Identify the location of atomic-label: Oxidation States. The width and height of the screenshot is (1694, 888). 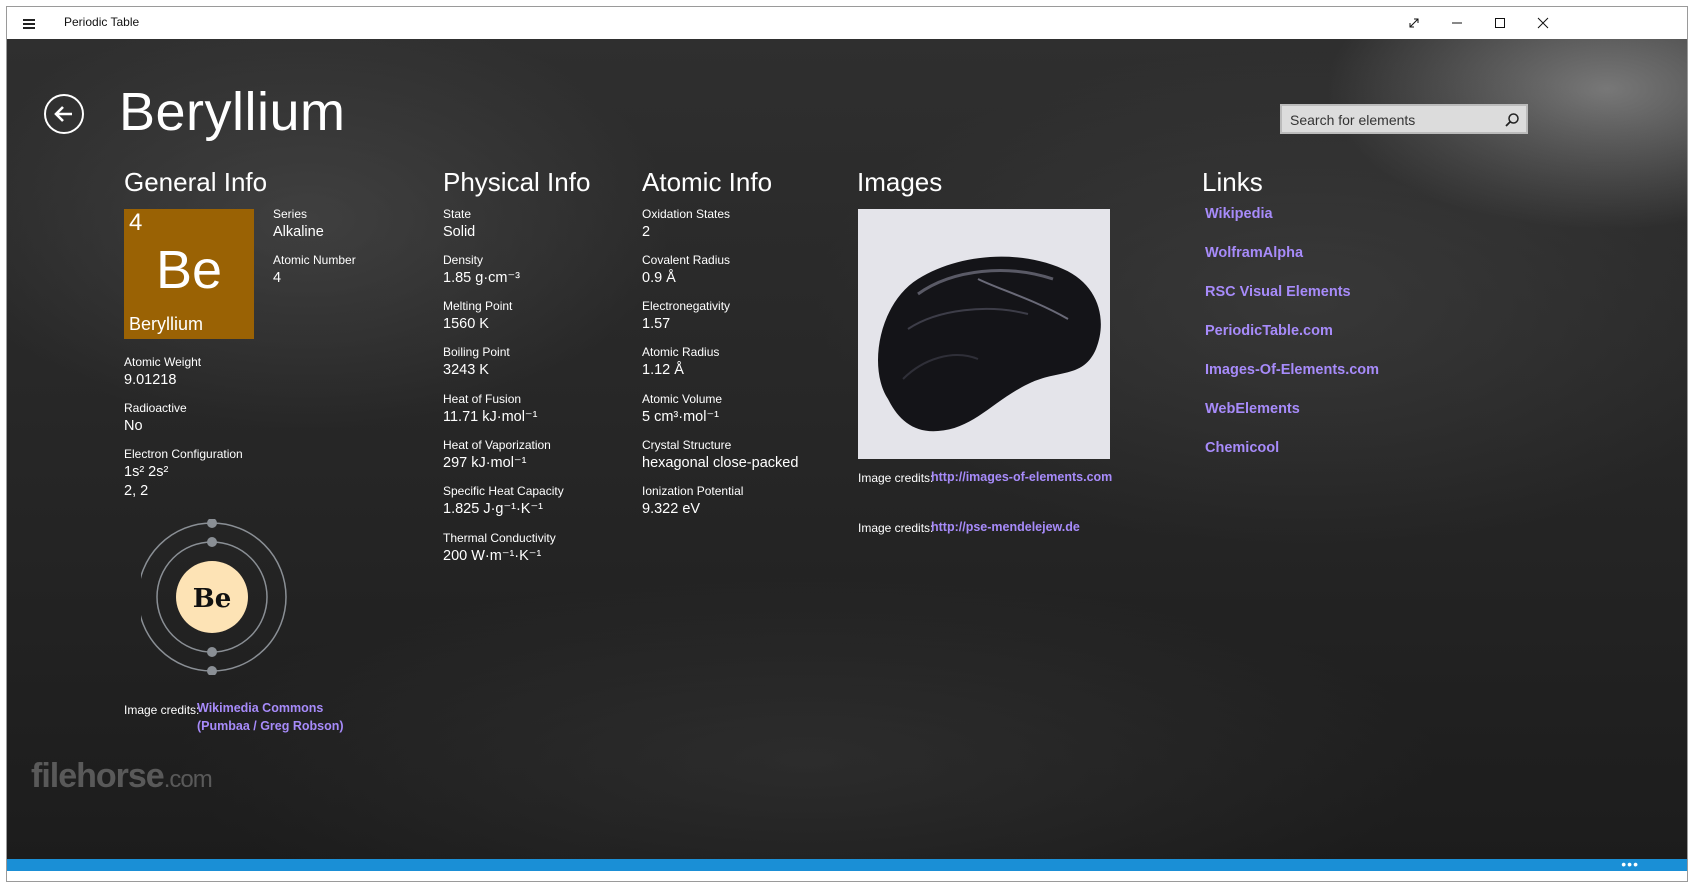
(686, 214).